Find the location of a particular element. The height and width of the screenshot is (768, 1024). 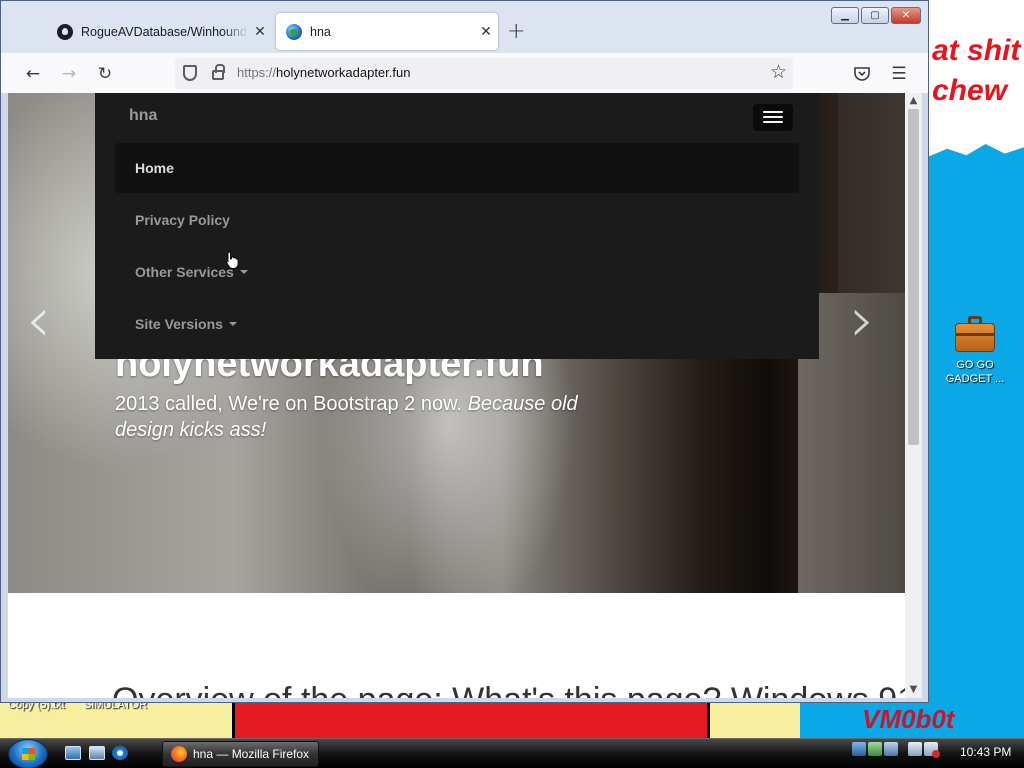

wallpaper-red-block is located at coordinates (471, 720).